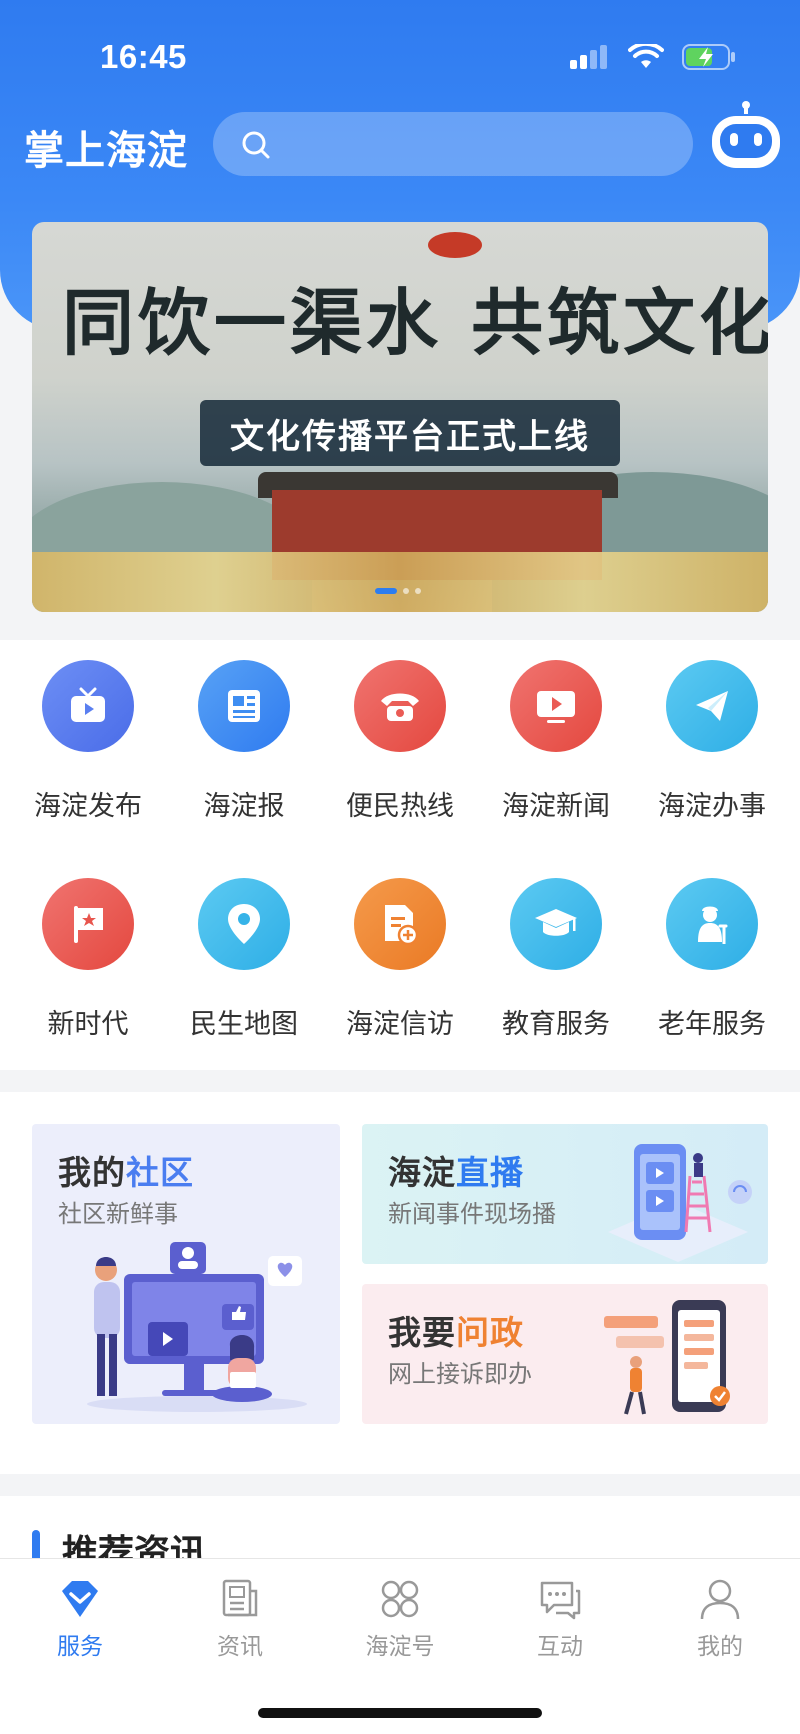 The height and width of the screenshot is (1734, 800). What do you see at coordinates (720, 1599) in the screenshot?
I see `person-icon` at bounding box center [720, 1599].